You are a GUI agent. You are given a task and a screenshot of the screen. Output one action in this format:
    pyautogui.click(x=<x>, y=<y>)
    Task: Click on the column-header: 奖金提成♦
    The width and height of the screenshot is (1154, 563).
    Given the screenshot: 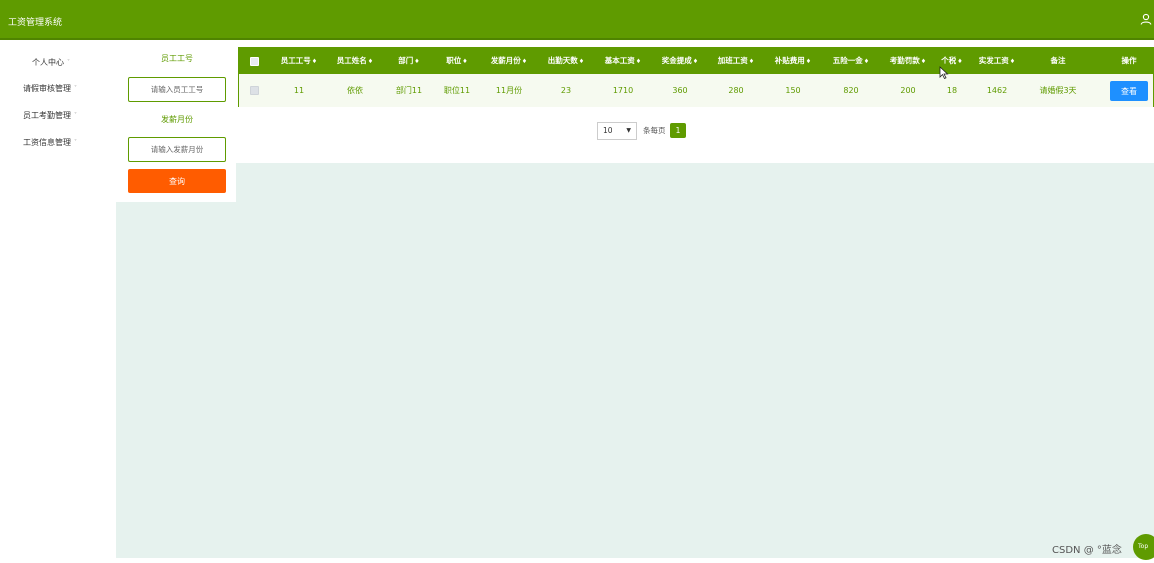 What is the action you would take?
    pyautogui.click(x=680, y=61)
    